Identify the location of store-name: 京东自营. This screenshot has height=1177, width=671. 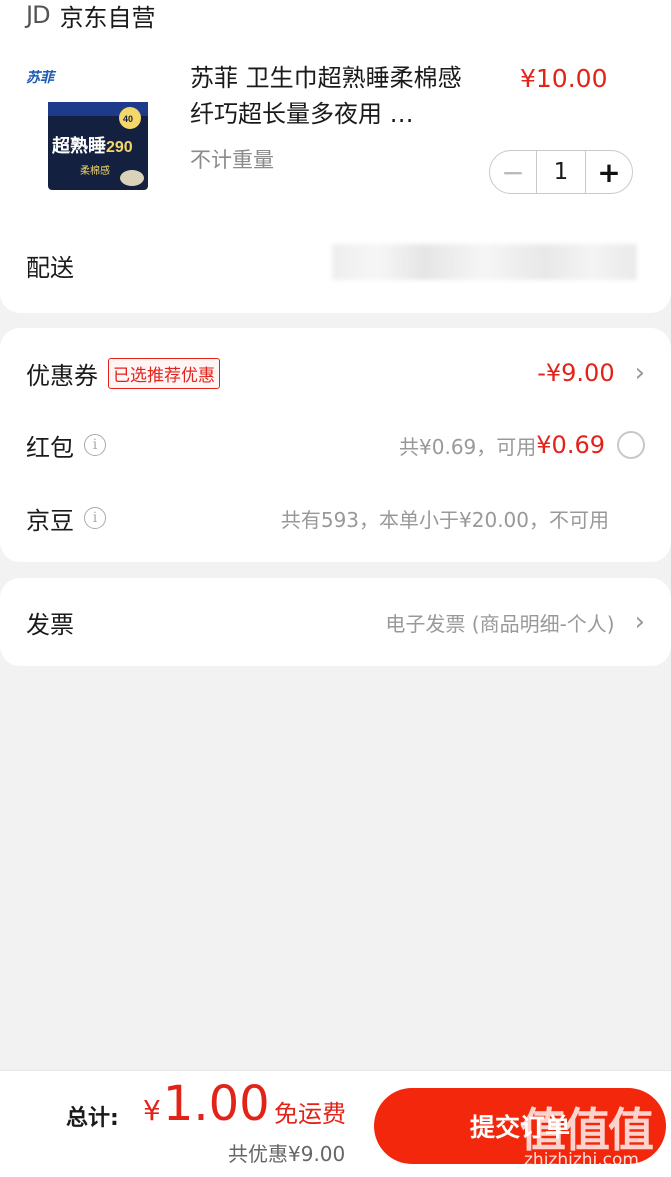
(107, 17).